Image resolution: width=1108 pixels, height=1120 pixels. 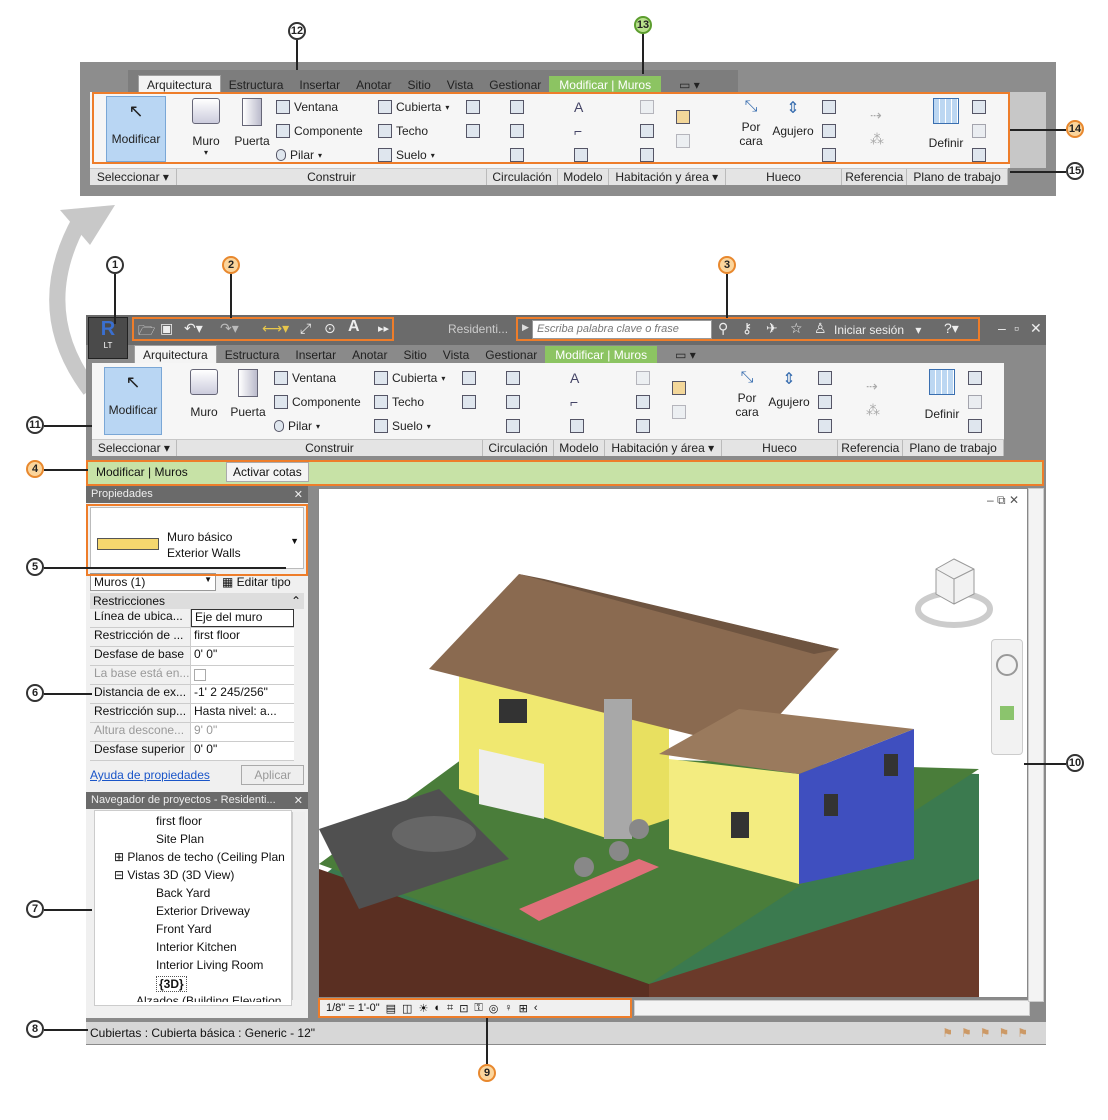 What do you see at coordinates (1007, 697) in the screenshot?
I see `navigation-bar` at bounding box center [1007, 697].